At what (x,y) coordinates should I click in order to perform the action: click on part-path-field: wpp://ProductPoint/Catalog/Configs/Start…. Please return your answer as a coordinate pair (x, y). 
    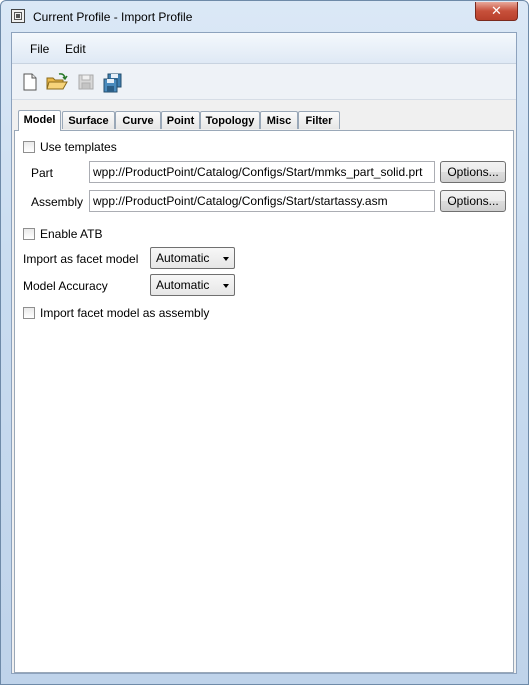
    Looking at the image, I should click on (262, 172).